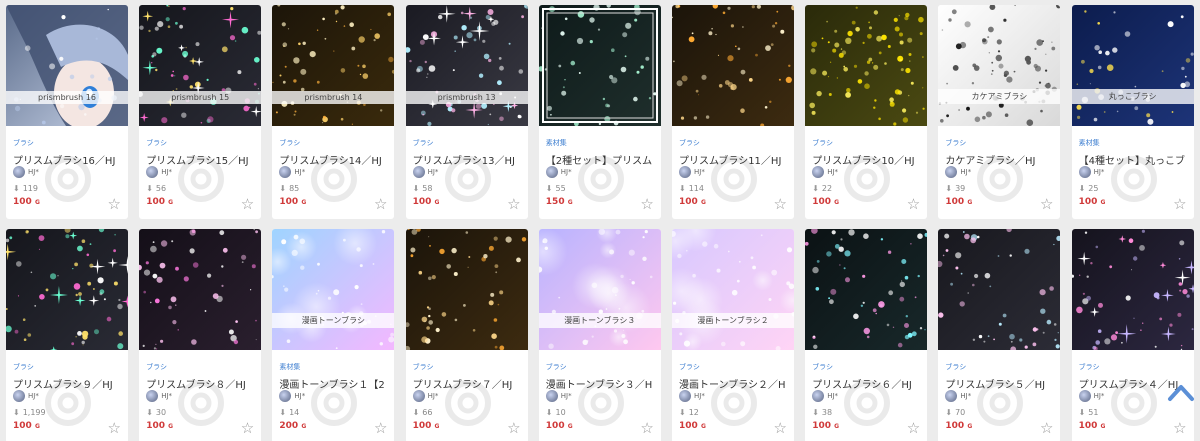 The width and height of the screenshot is (1200, 441). Describe the element at coordinates (1135, 159) in the screenshot. I see `product-title: 【4種セット】丸っこブ` at that location.